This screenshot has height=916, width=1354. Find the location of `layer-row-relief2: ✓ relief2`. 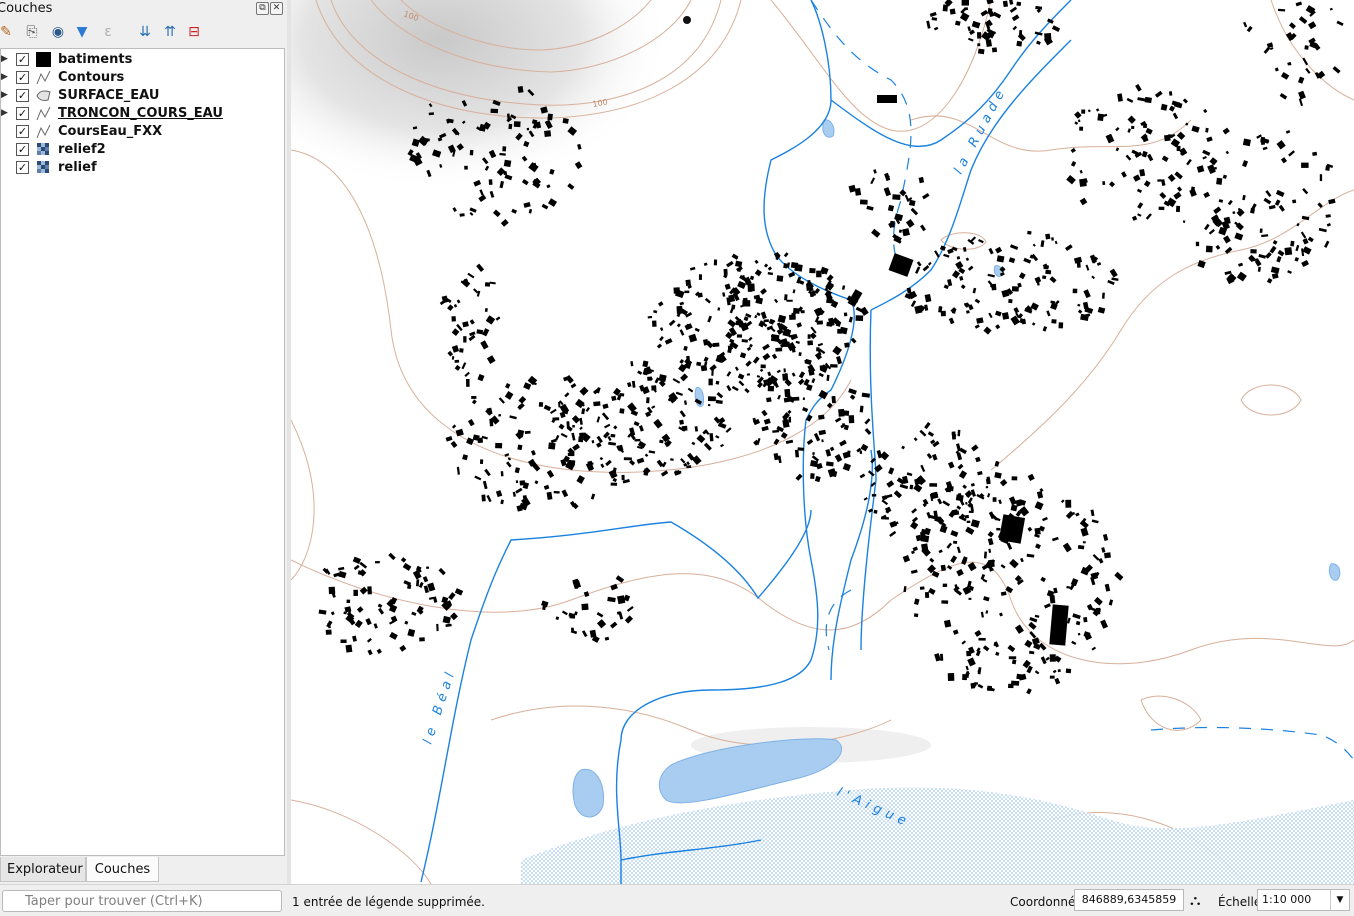

layer-row-relief2: ✓ relief2 is located at coordinates (141, 150).